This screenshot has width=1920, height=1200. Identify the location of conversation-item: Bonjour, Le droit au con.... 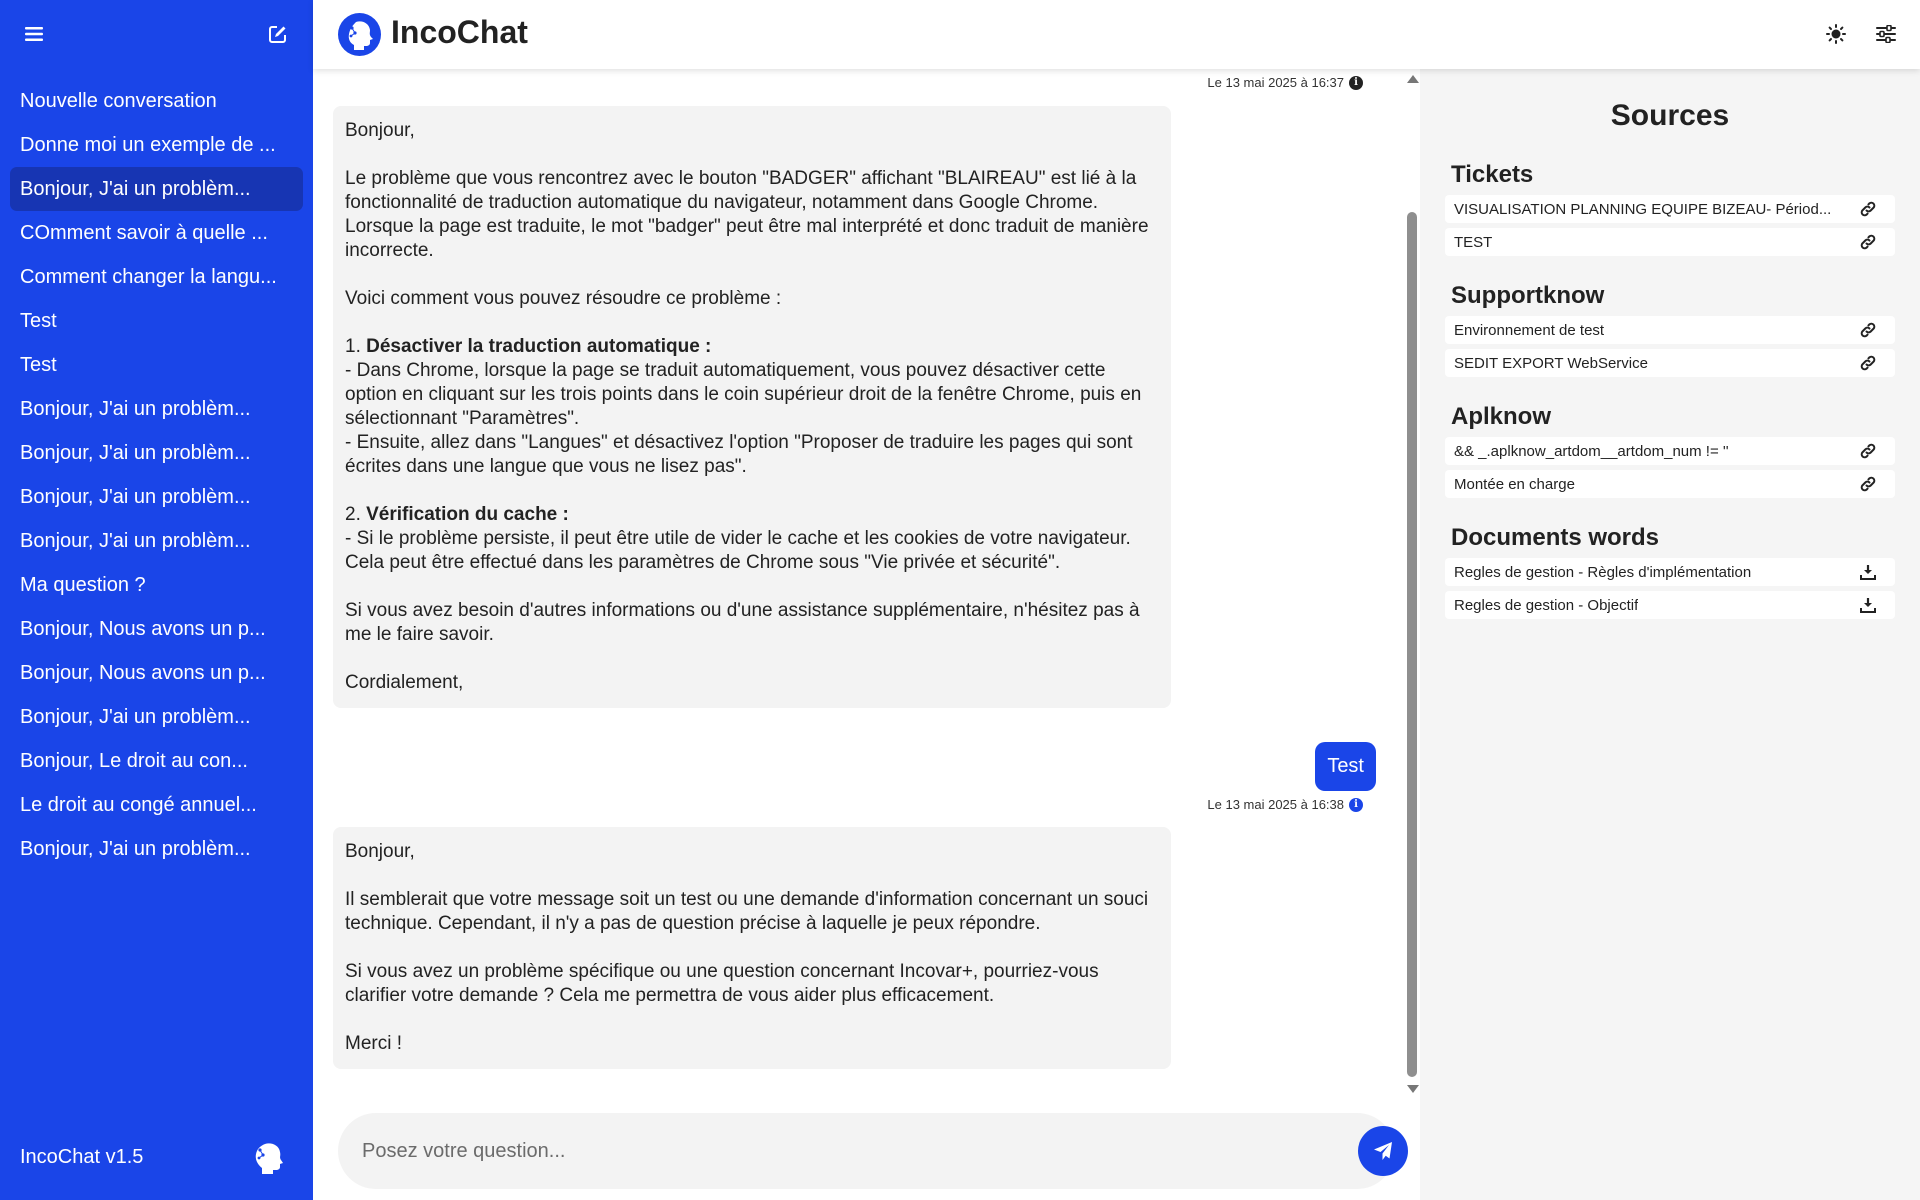
(156, 761).